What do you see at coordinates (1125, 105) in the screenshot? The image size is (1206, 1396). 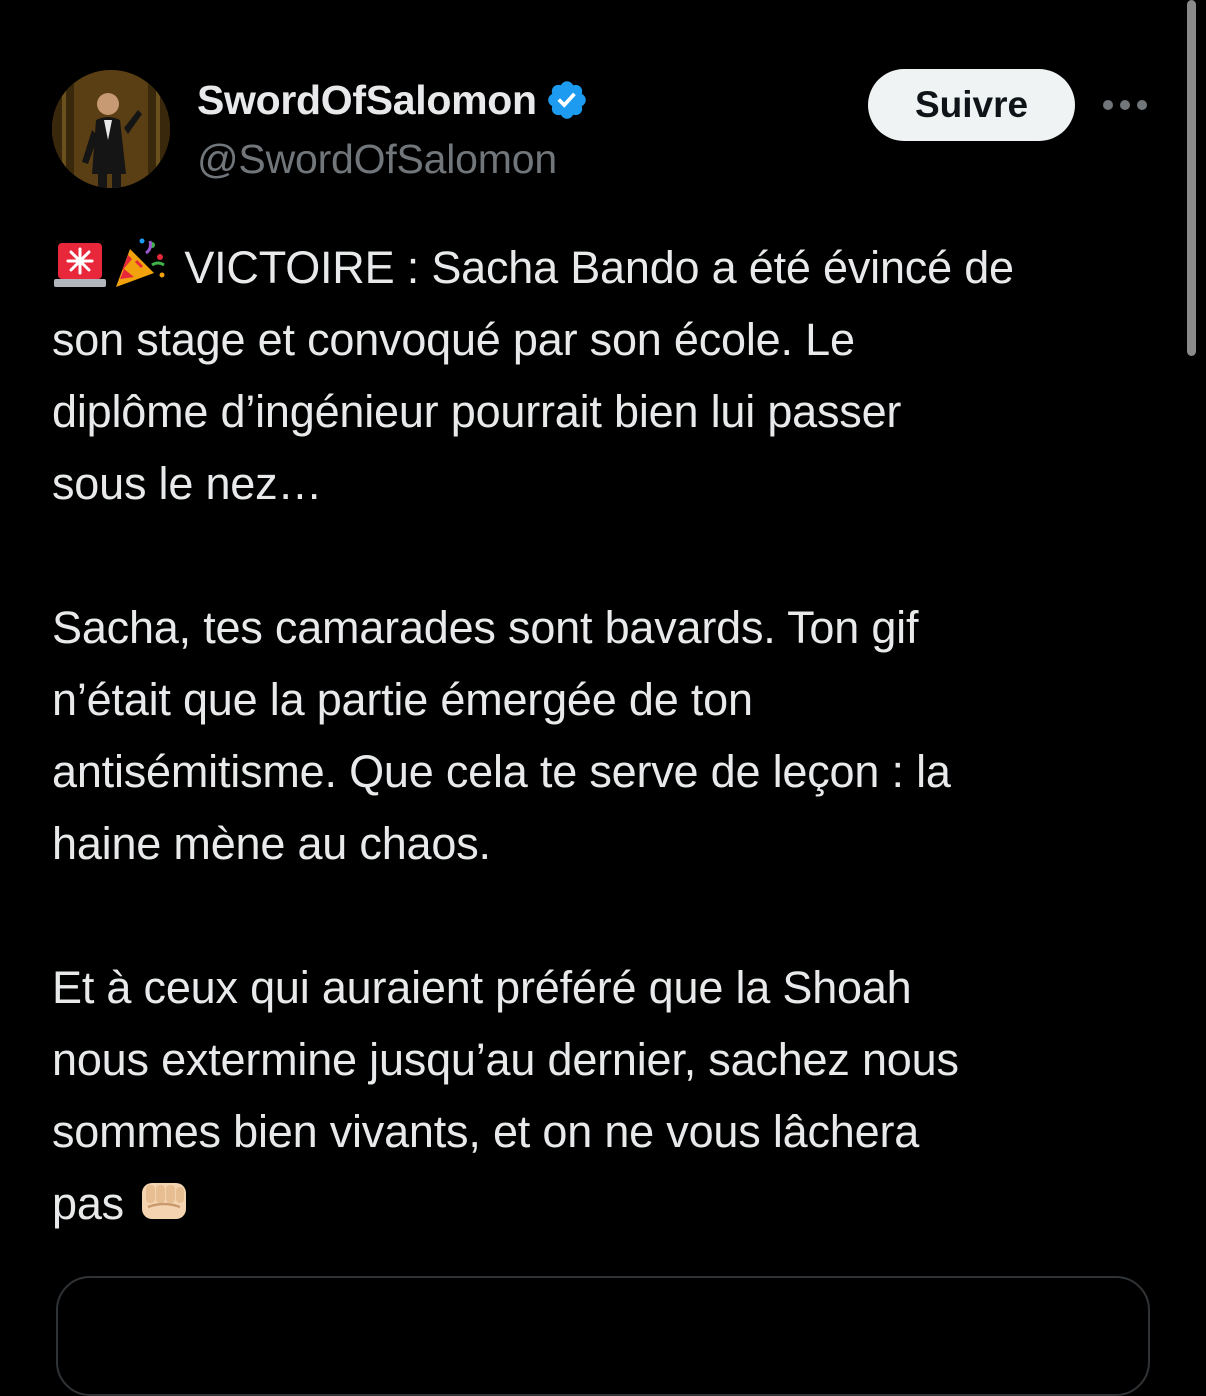 I see `more-horizontal-icon` at bounding box center [1125, 105].